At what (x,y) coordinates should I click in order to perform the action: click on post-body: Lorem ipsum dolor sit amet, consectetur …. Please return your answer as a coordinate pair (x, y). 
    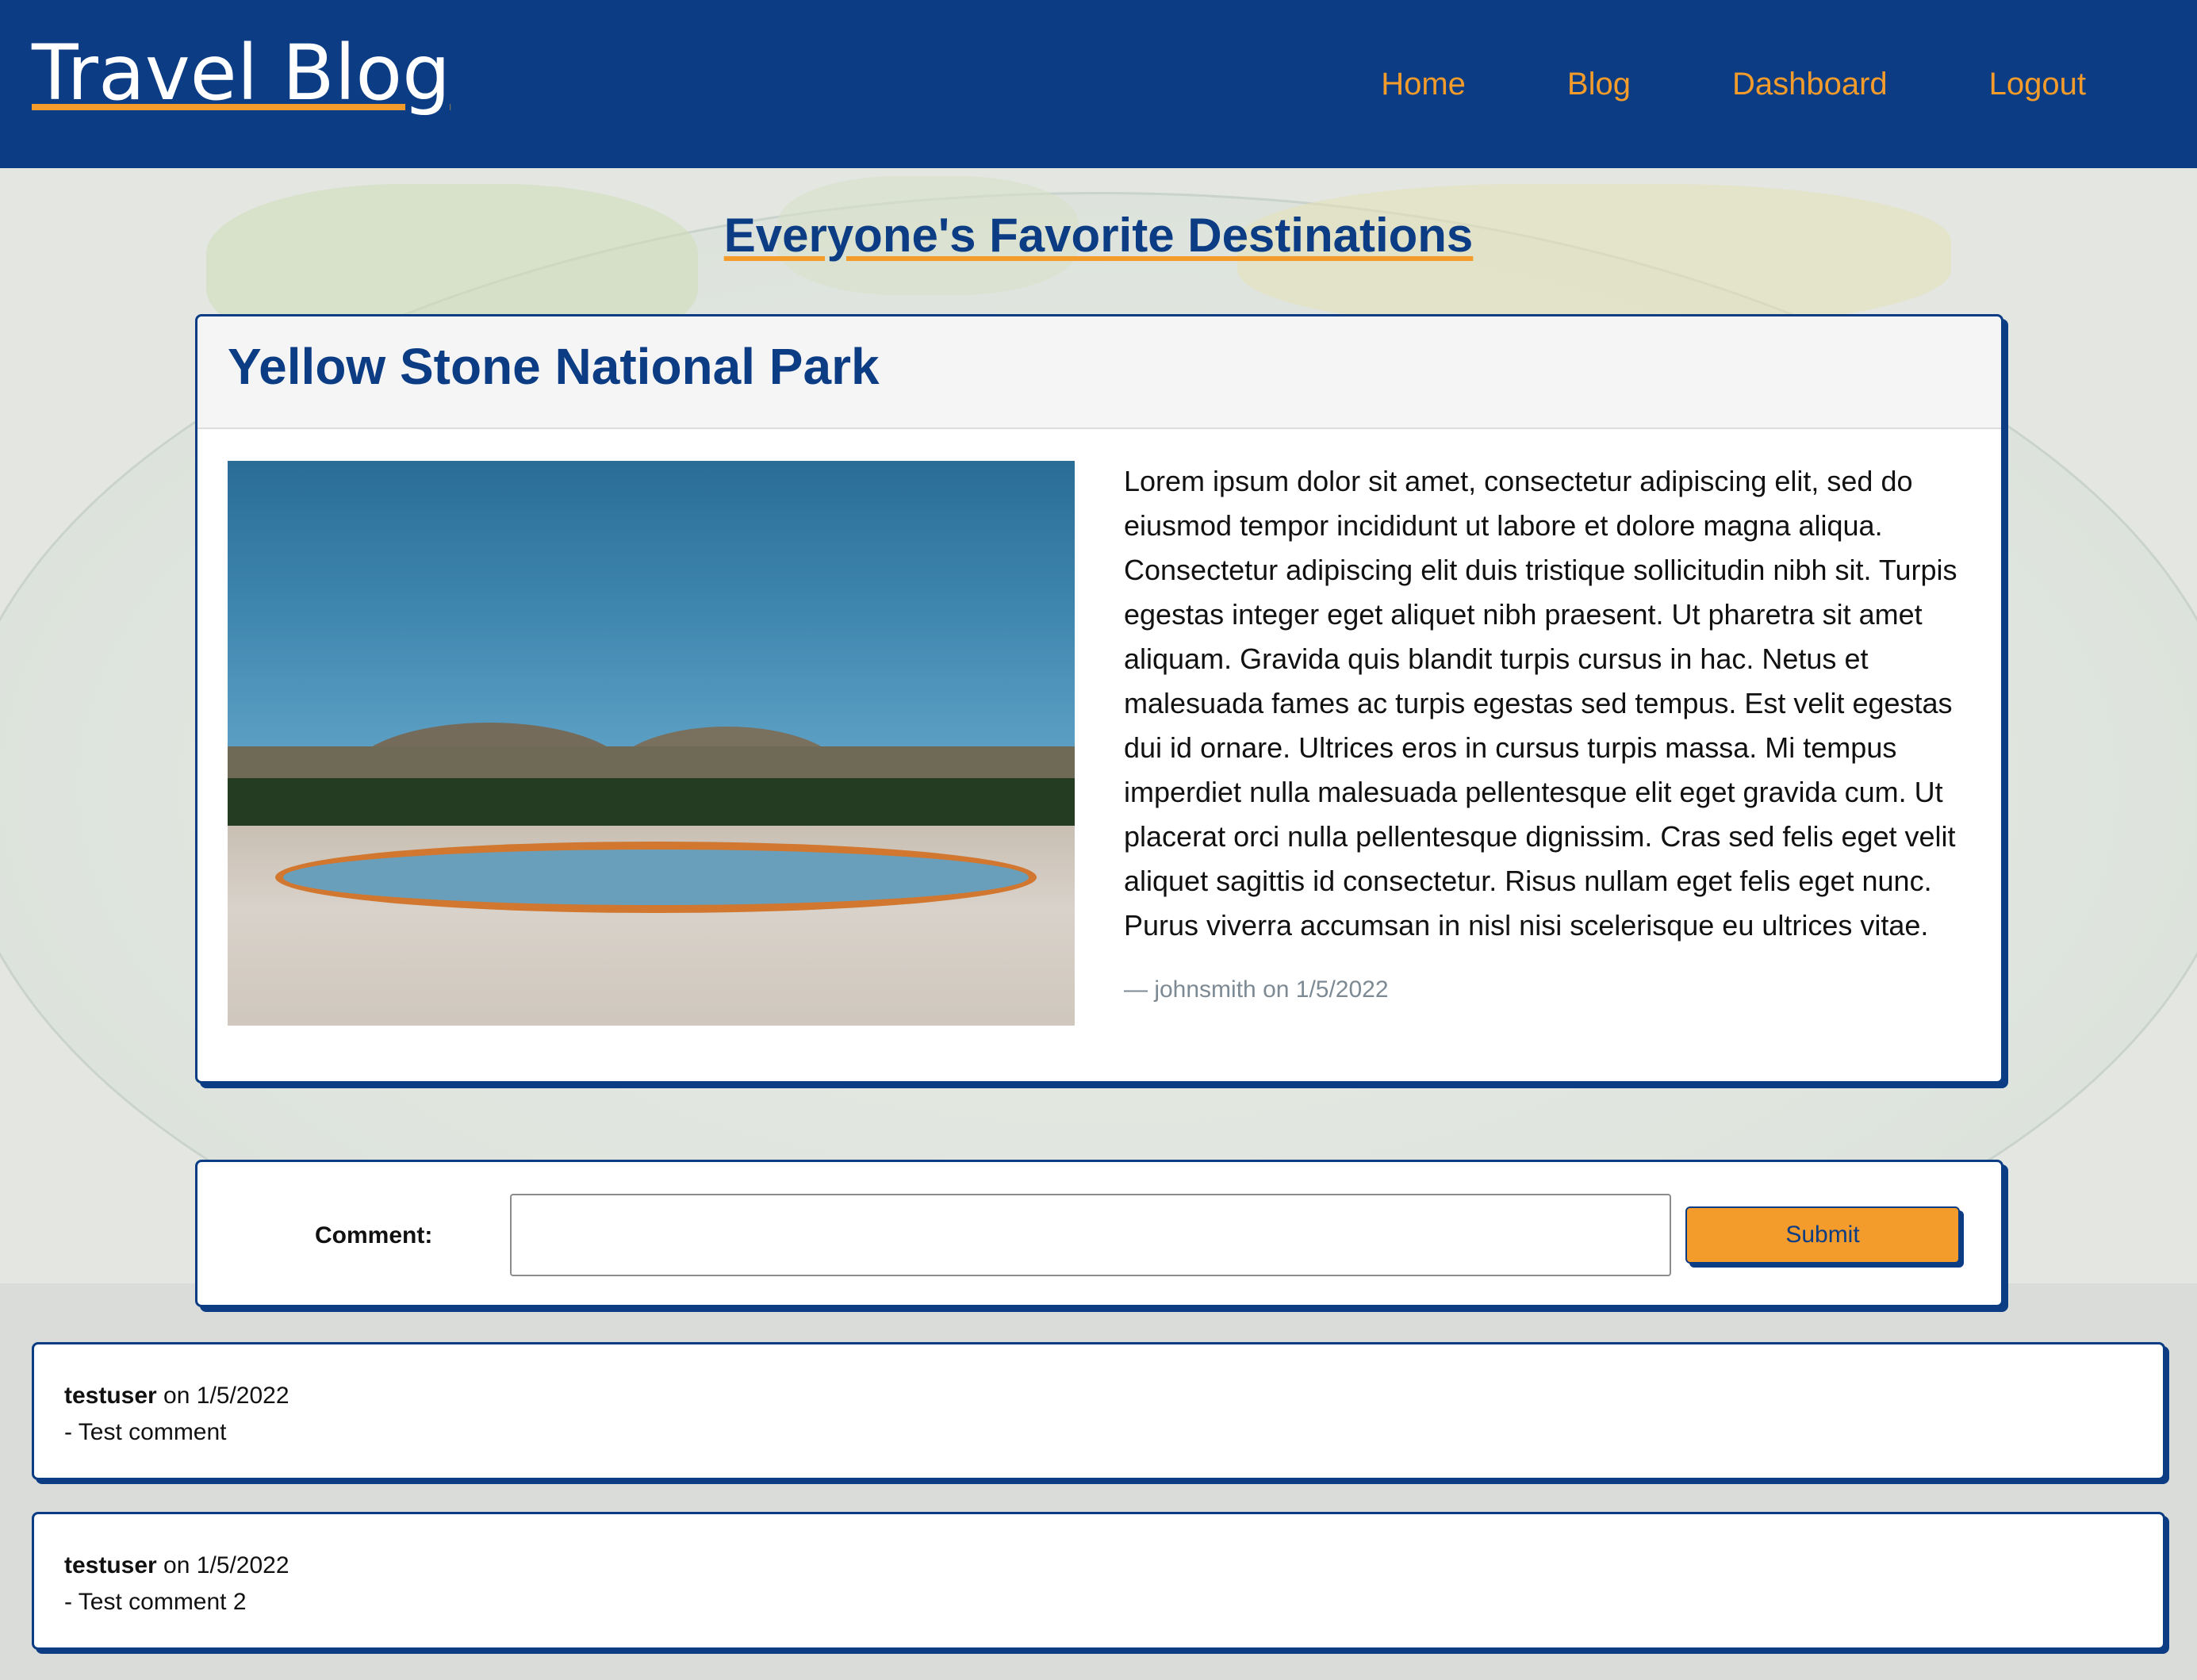
    Looking at the image, I should click on (1540, 703).